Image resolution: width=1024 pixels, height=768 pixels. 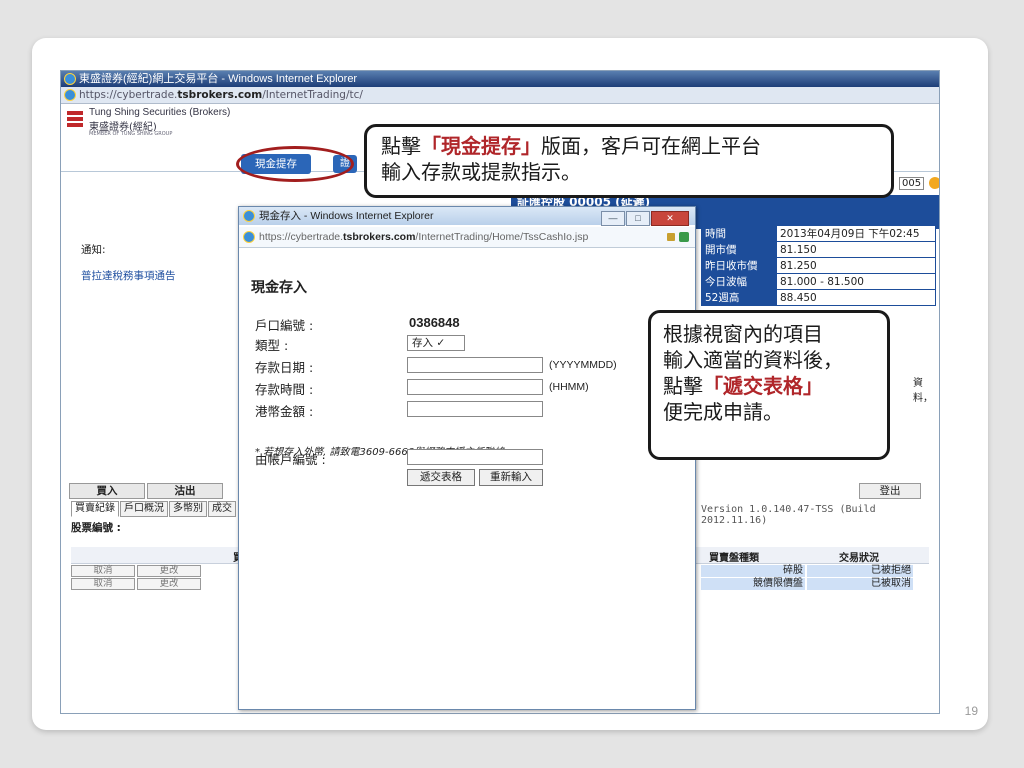 I want to click on maximize-icon: □, so click(x=638, y=218).